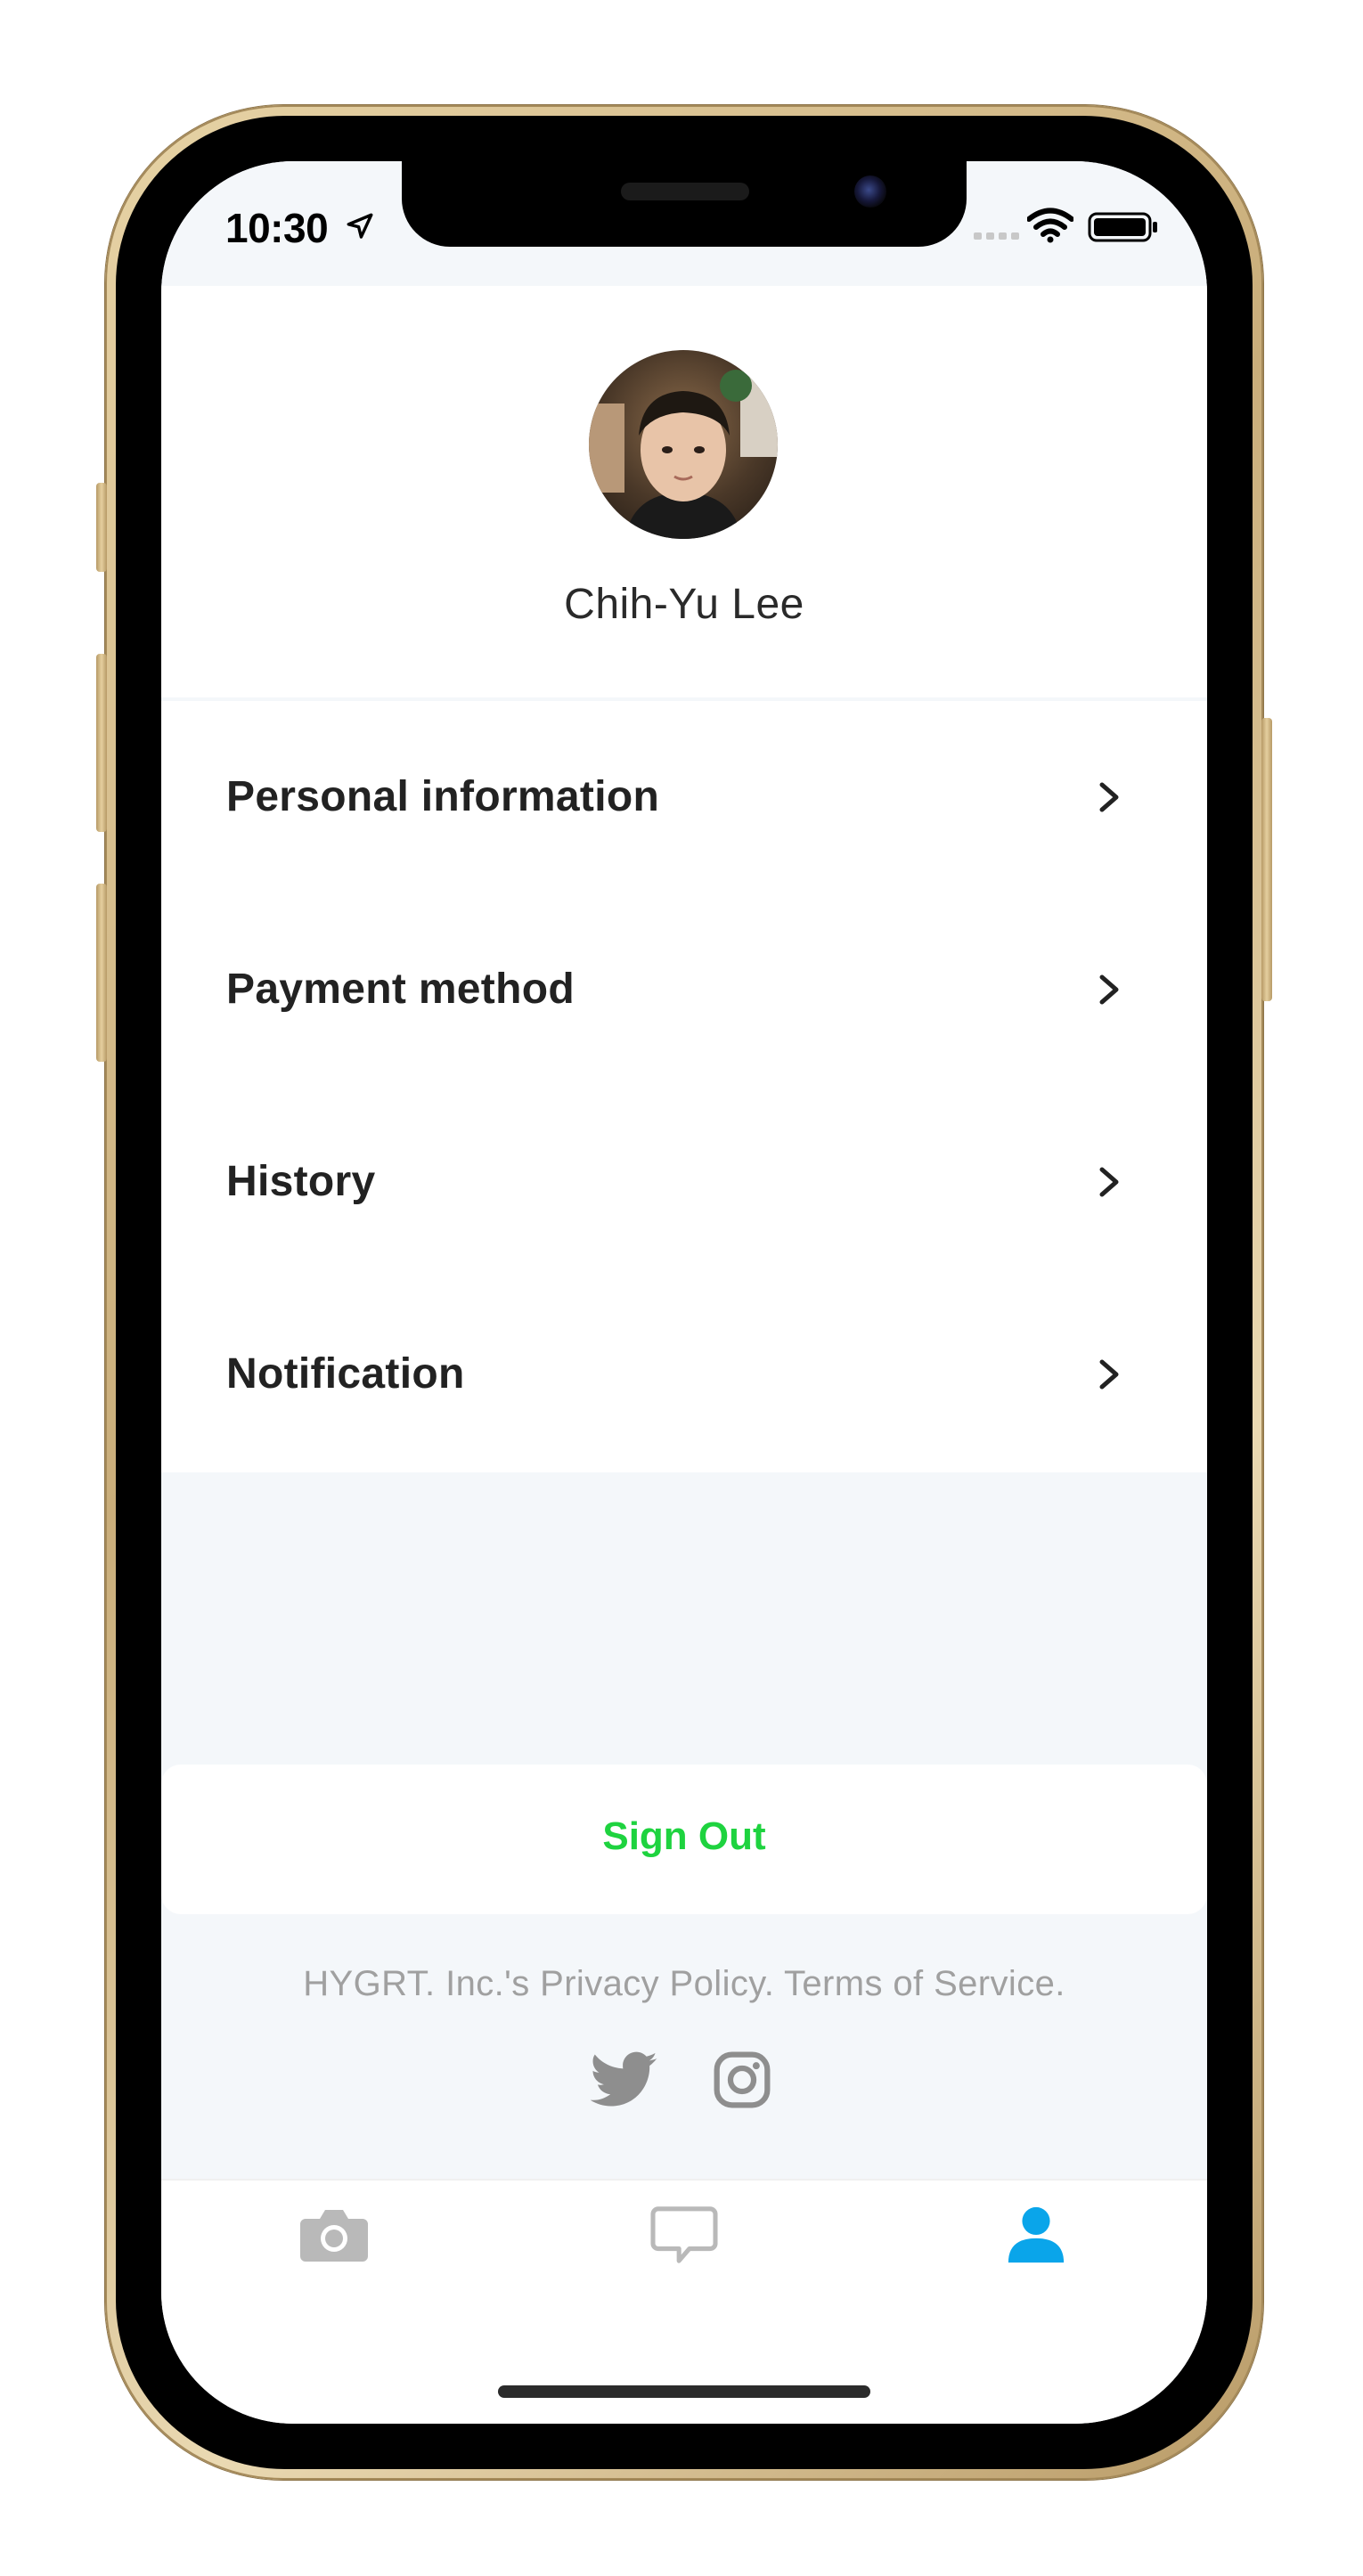  Describe the element at coordinates (101, 527) in the screenshot. I see `silent-switch` at that location.